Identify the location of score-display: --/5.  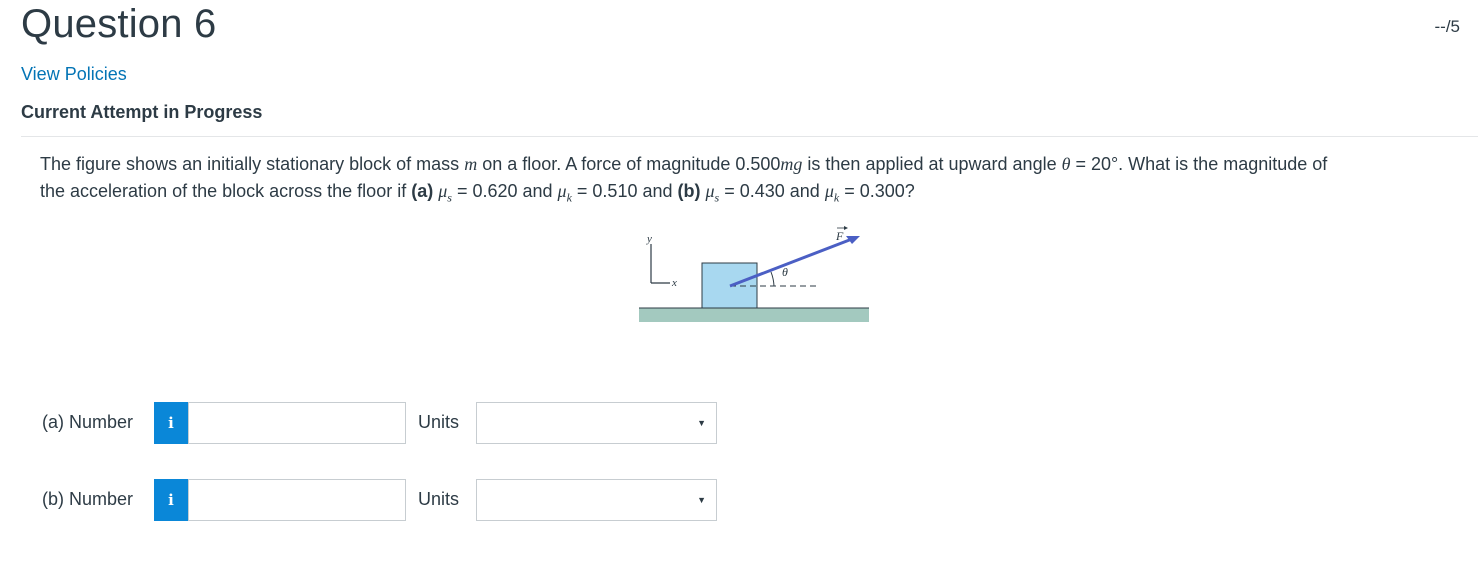
(1447, 26).